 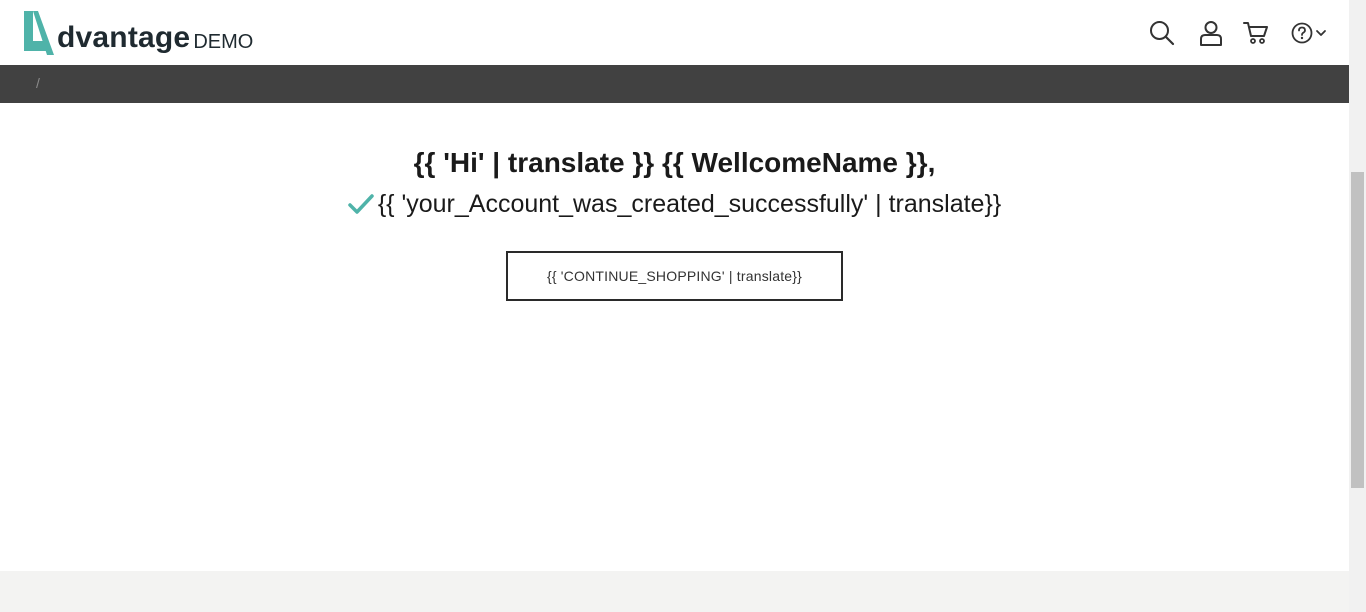 What do you see at coordinates (674, 84) in the screenshot?
I see `breadcrumb: /` at bounding box center [674, 84].